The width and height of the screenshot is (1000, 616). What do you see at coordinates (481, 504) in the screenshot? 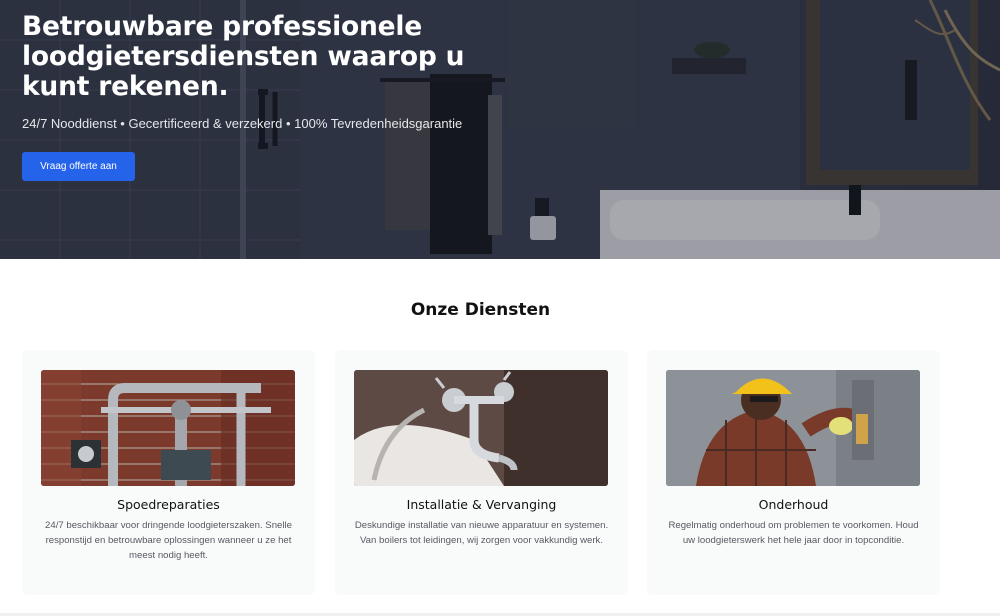
I see `service-card-title: Installatie & Vervanging` at bounding box center [481, 504].